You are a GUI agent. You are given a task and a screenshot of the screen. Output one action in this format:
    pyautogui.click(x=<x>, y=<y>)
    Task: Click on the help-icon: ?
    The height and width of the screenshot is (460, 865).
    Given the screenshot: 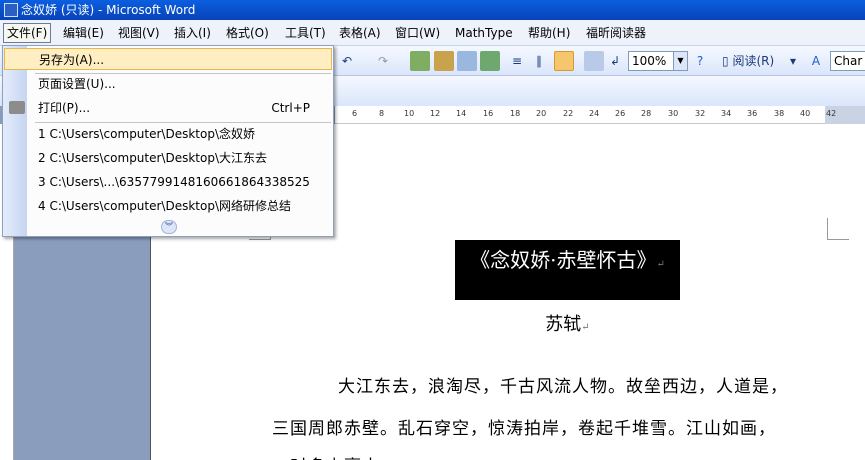 What is the action you would take?
    pyautogui.click(x=700, y=61)
    